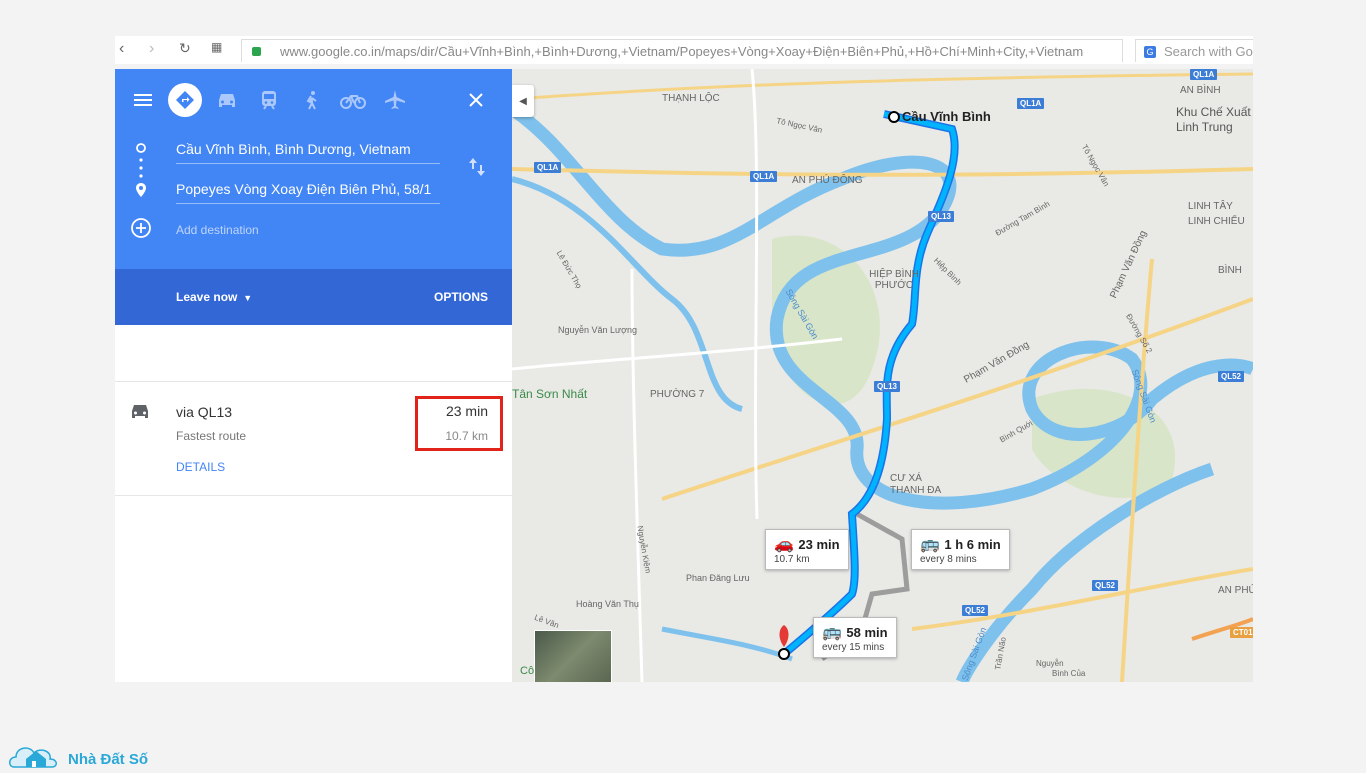 Image resolution: width=1366 pixels, height=773 pixels. What do you see at coordinates (1200, 90) in the screenshot?
I see `map-label: AN BÌNH` at bounding box center [1200, 90].